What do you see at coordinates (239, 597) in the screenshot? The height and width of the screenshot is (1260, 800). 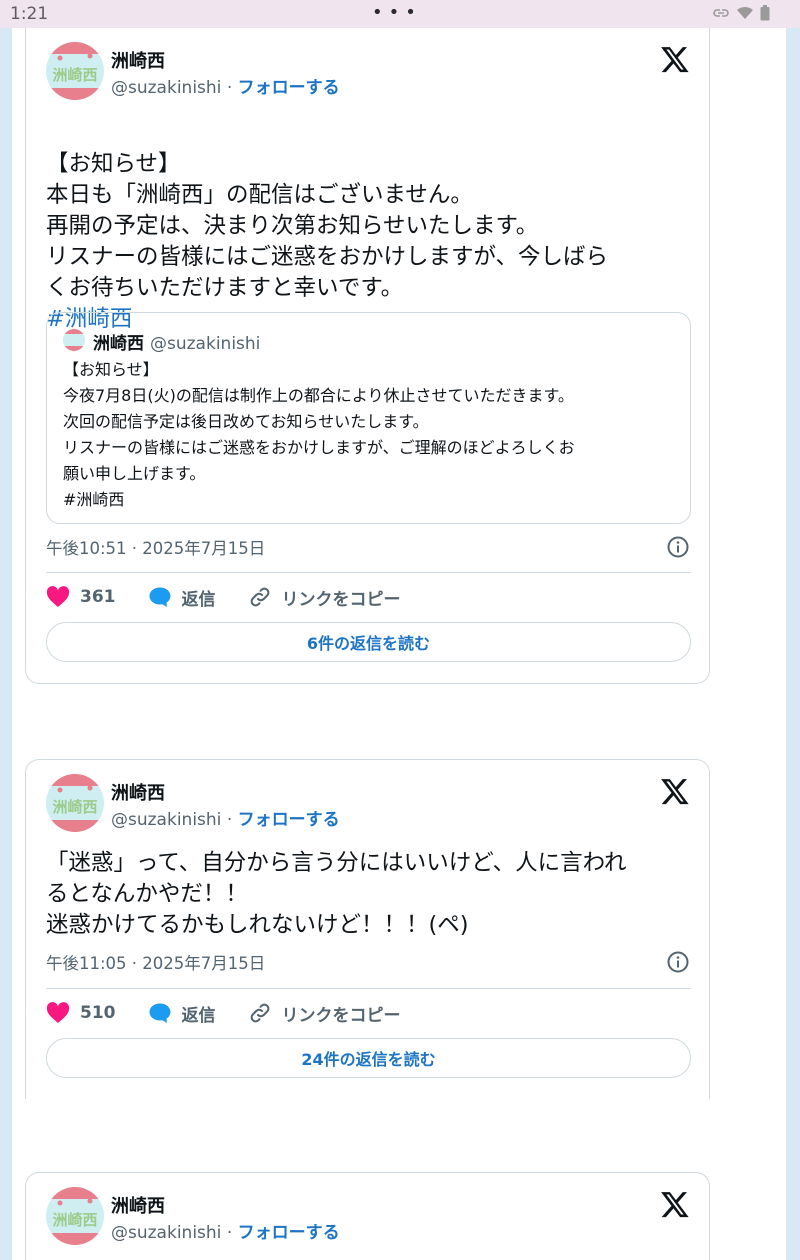 I see `action-bar: 361 返信 リンクをコピー` at bounding box center [239, 597].